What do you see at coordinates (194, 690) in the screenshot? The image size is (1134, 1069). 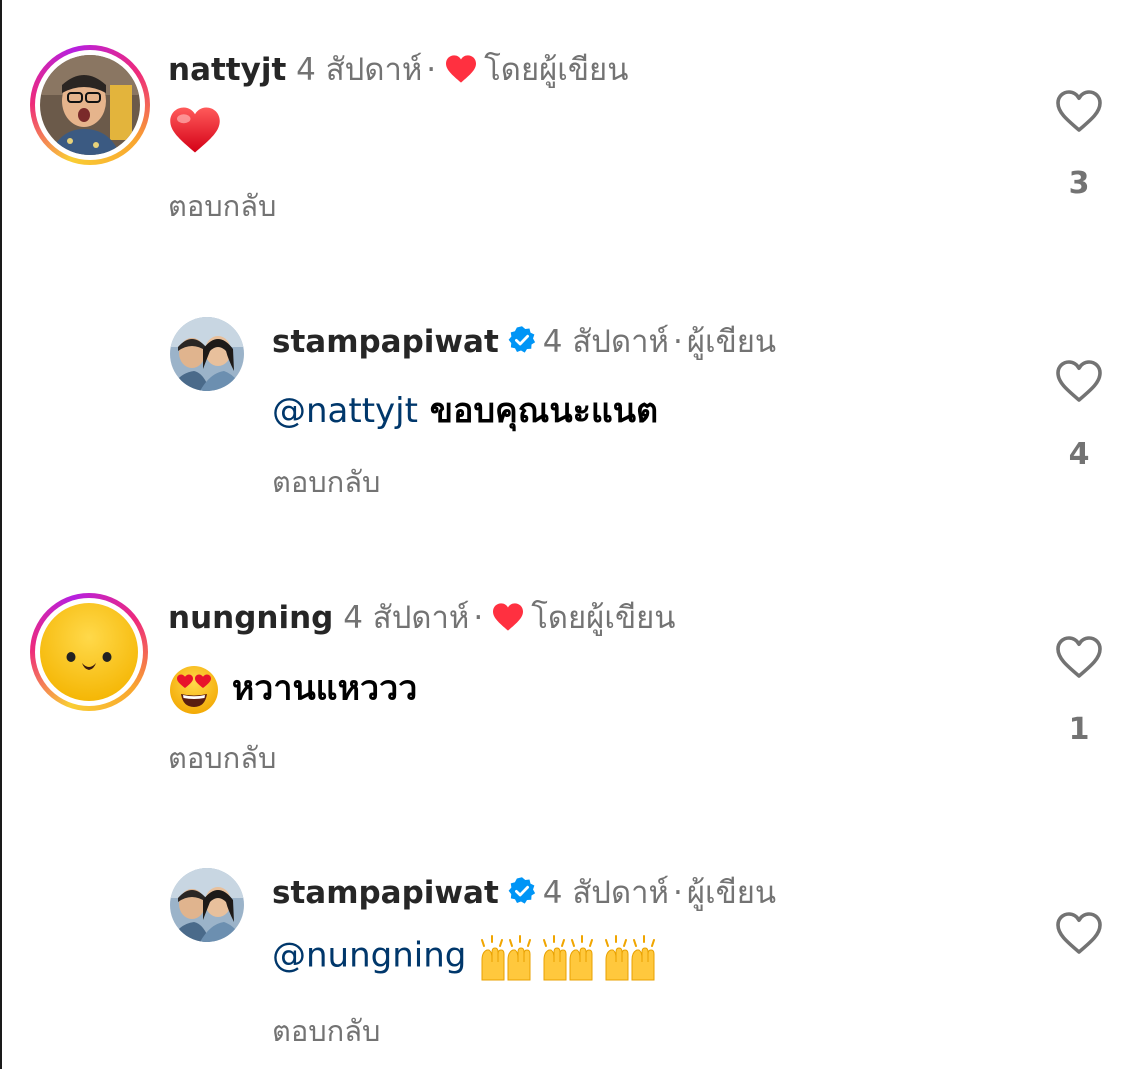 I see `heart-eyes-emoji` at bounding box center [194, 690].